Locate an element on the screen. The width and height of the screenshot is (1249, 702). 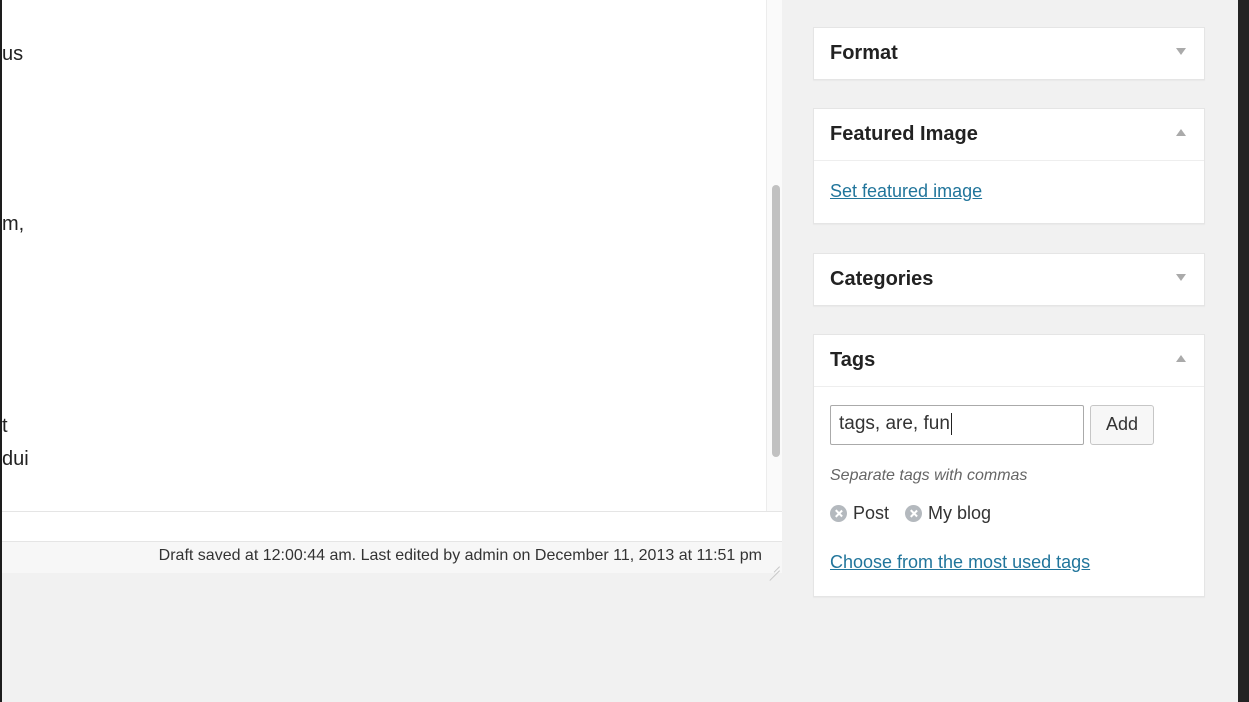
tag-item: My blog is located at coordinates (948, 513).